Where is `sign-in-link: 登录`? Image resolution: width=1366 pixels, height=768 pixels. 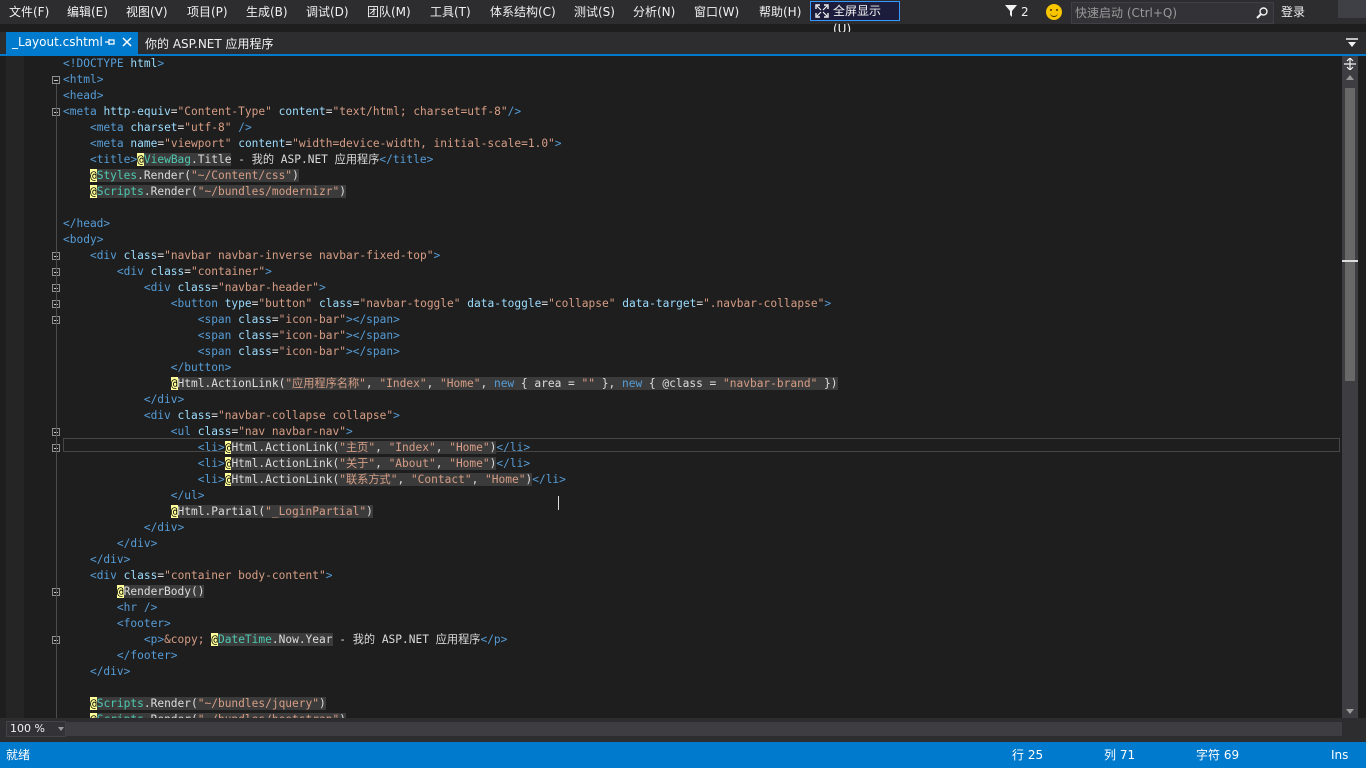
sign-in-link: 登录 is located at coordinates (1293, 12).